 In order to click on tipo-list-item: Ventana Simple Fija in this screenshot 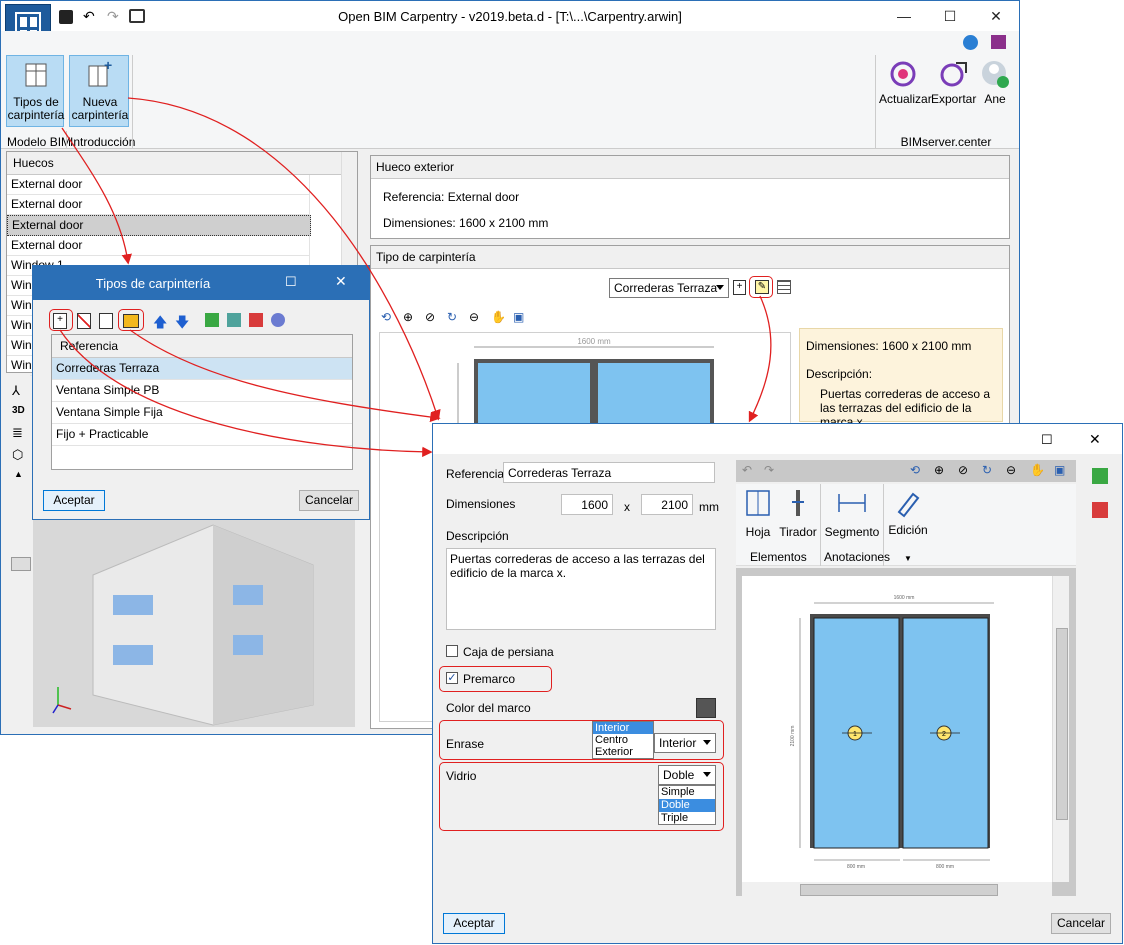, I will do `click(202, 413)`.